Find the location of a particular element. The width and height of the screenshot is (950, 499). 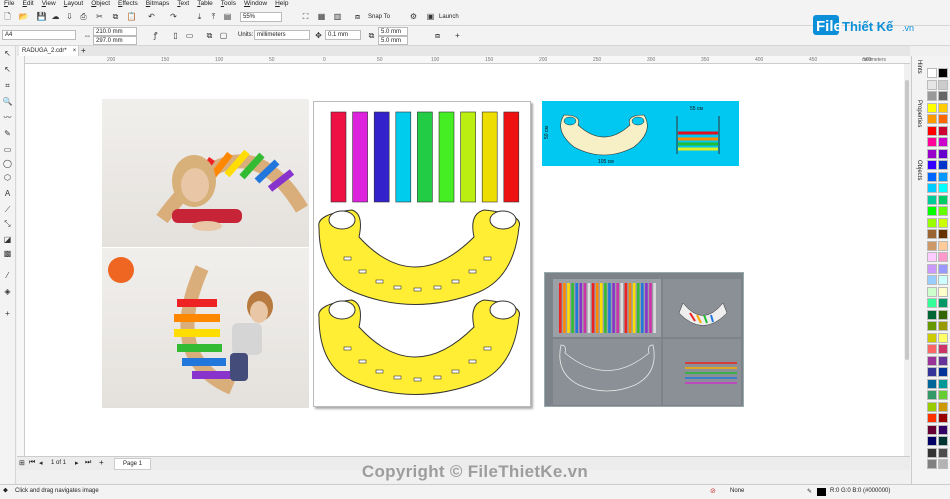

full-screen-icon: ⛶ is located at coordinates (305, 16).